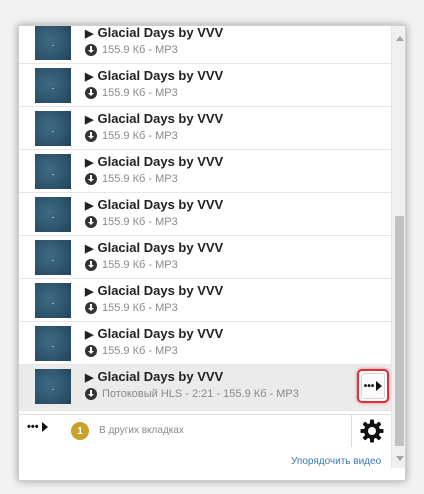 This screenshot has width=424, height=494. Describe the element at coordinates (192, 394) in the screenshot. I see `track-meta: Потоковый HLS - 2:21 - 155.9 Кб - MP3` at that location.